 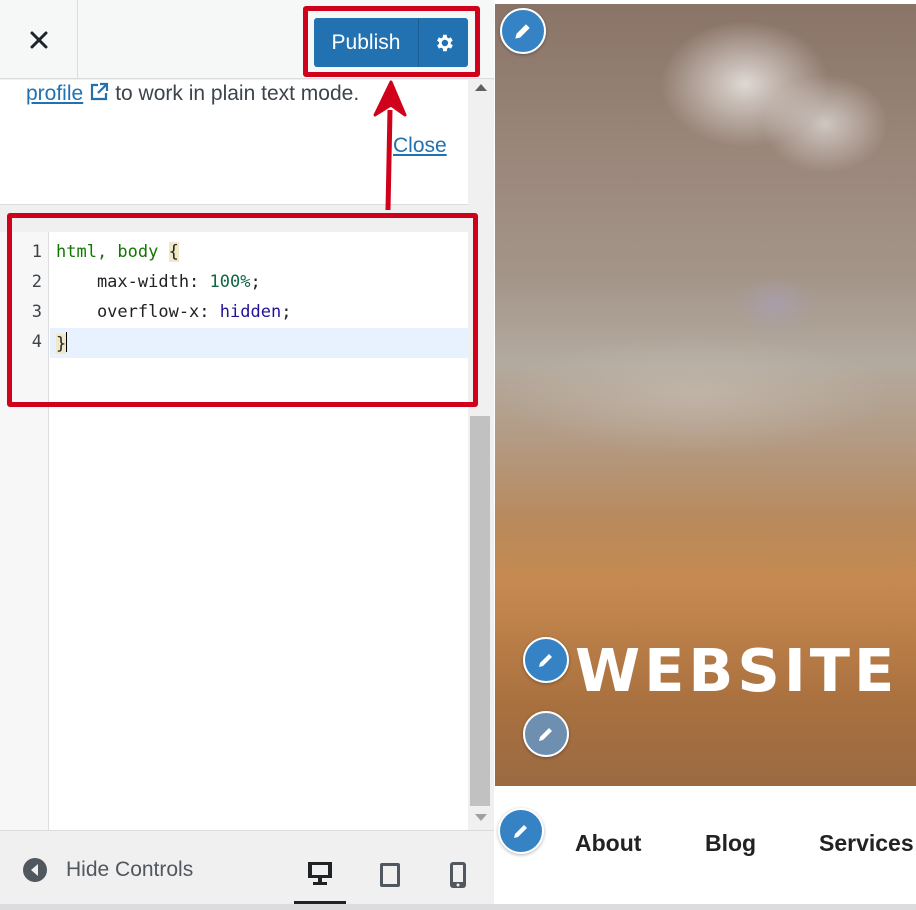 What do you see at coordinates (259, 343) in the screenshot?
I see `active-line-highlight` at bounding box center [259, 343].